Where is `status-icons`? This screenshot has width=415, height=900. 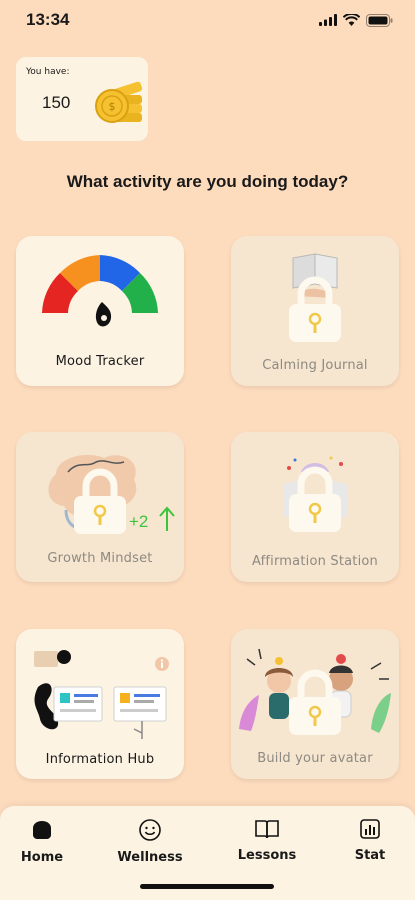 status-icons is located at coordinates (356, 20).